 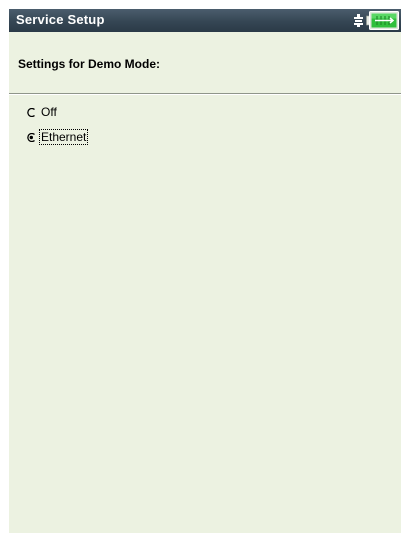 What do you see at coordinates (205, 94) in the screenshot?
I see `divider-highlight` at bounding box center [205, 94].